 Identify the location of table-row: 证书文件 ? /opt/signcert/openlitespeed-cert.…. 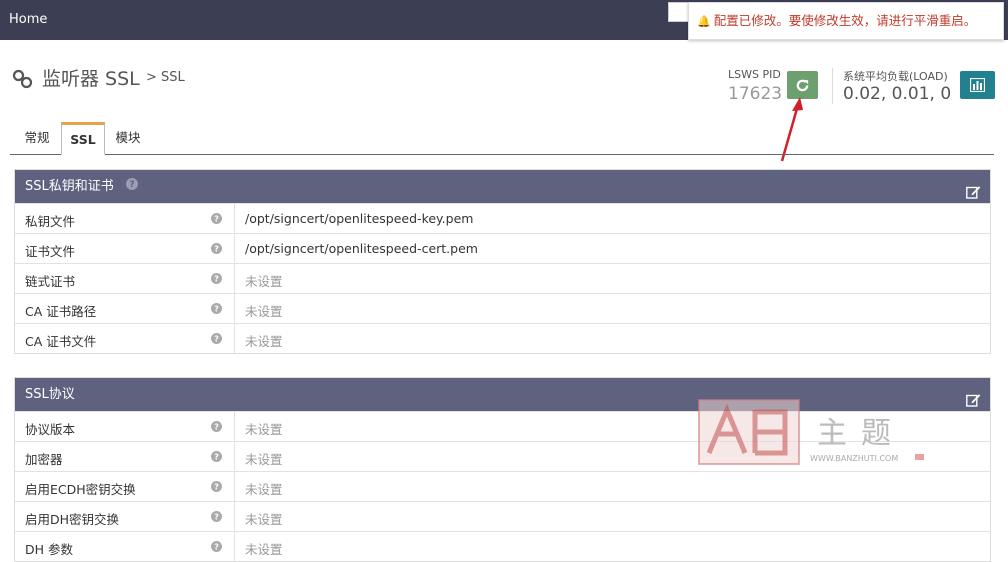
(502, 248).